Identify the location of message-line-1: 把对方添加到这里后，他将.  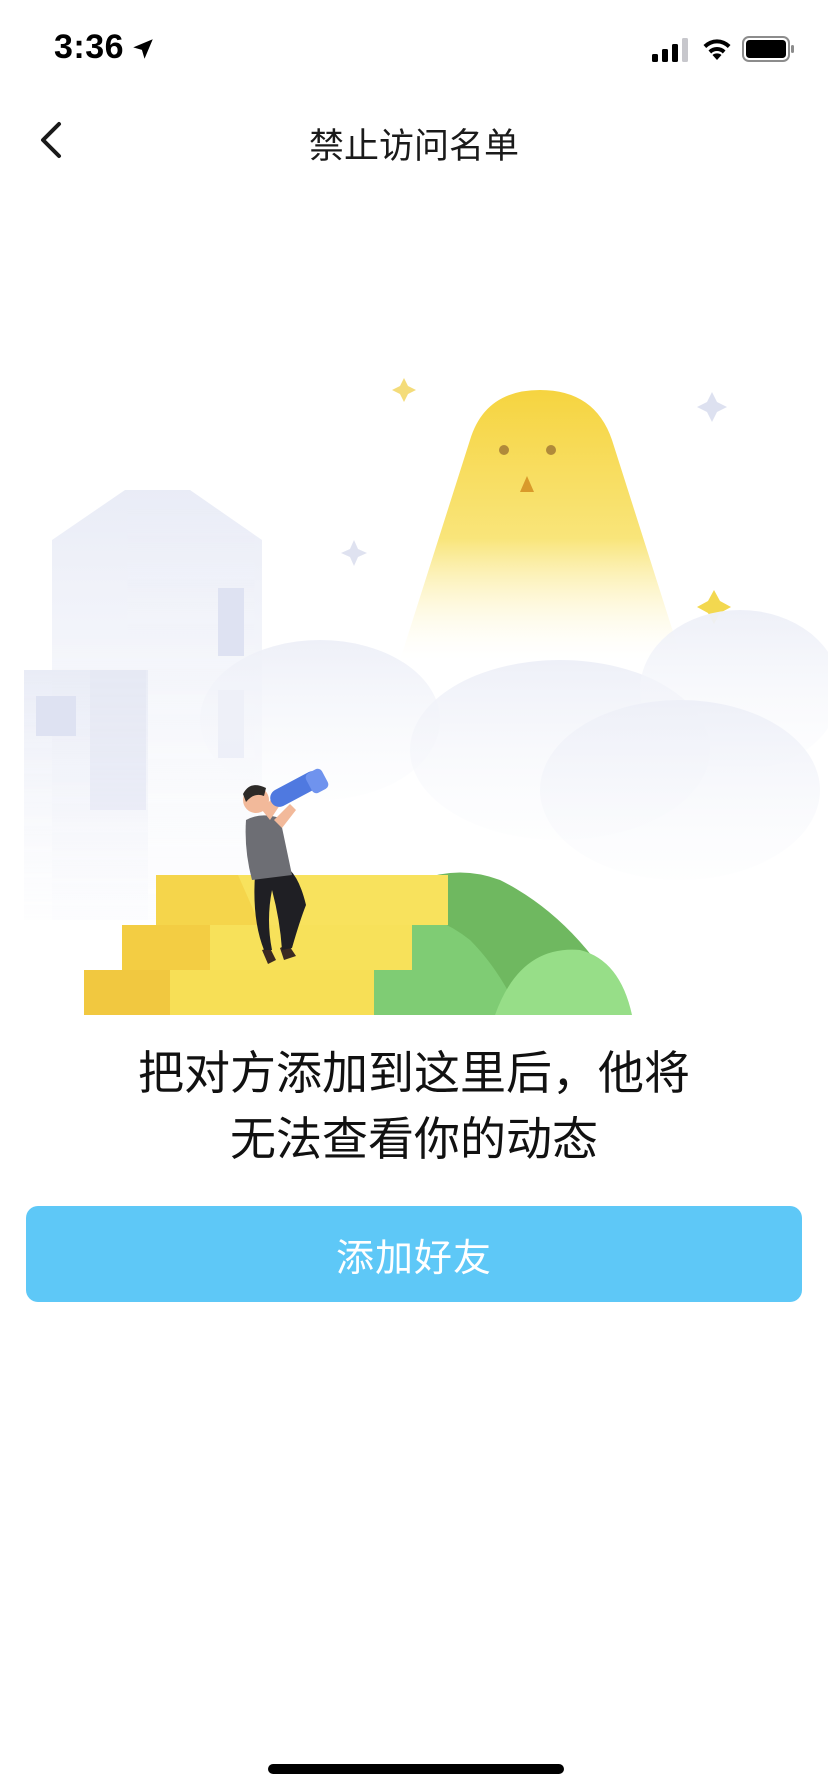
(414, 1073).